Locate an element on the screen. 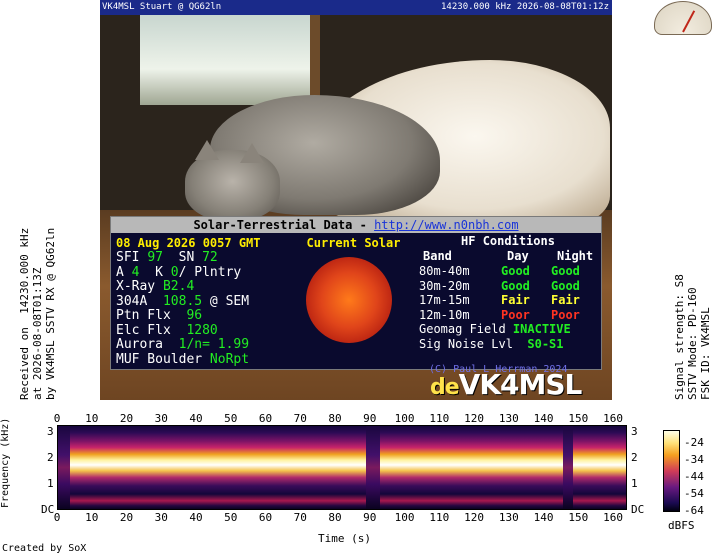 This screenshot has width=712, height=558. hf-header-night: Night is located at coordinates (575, 256).